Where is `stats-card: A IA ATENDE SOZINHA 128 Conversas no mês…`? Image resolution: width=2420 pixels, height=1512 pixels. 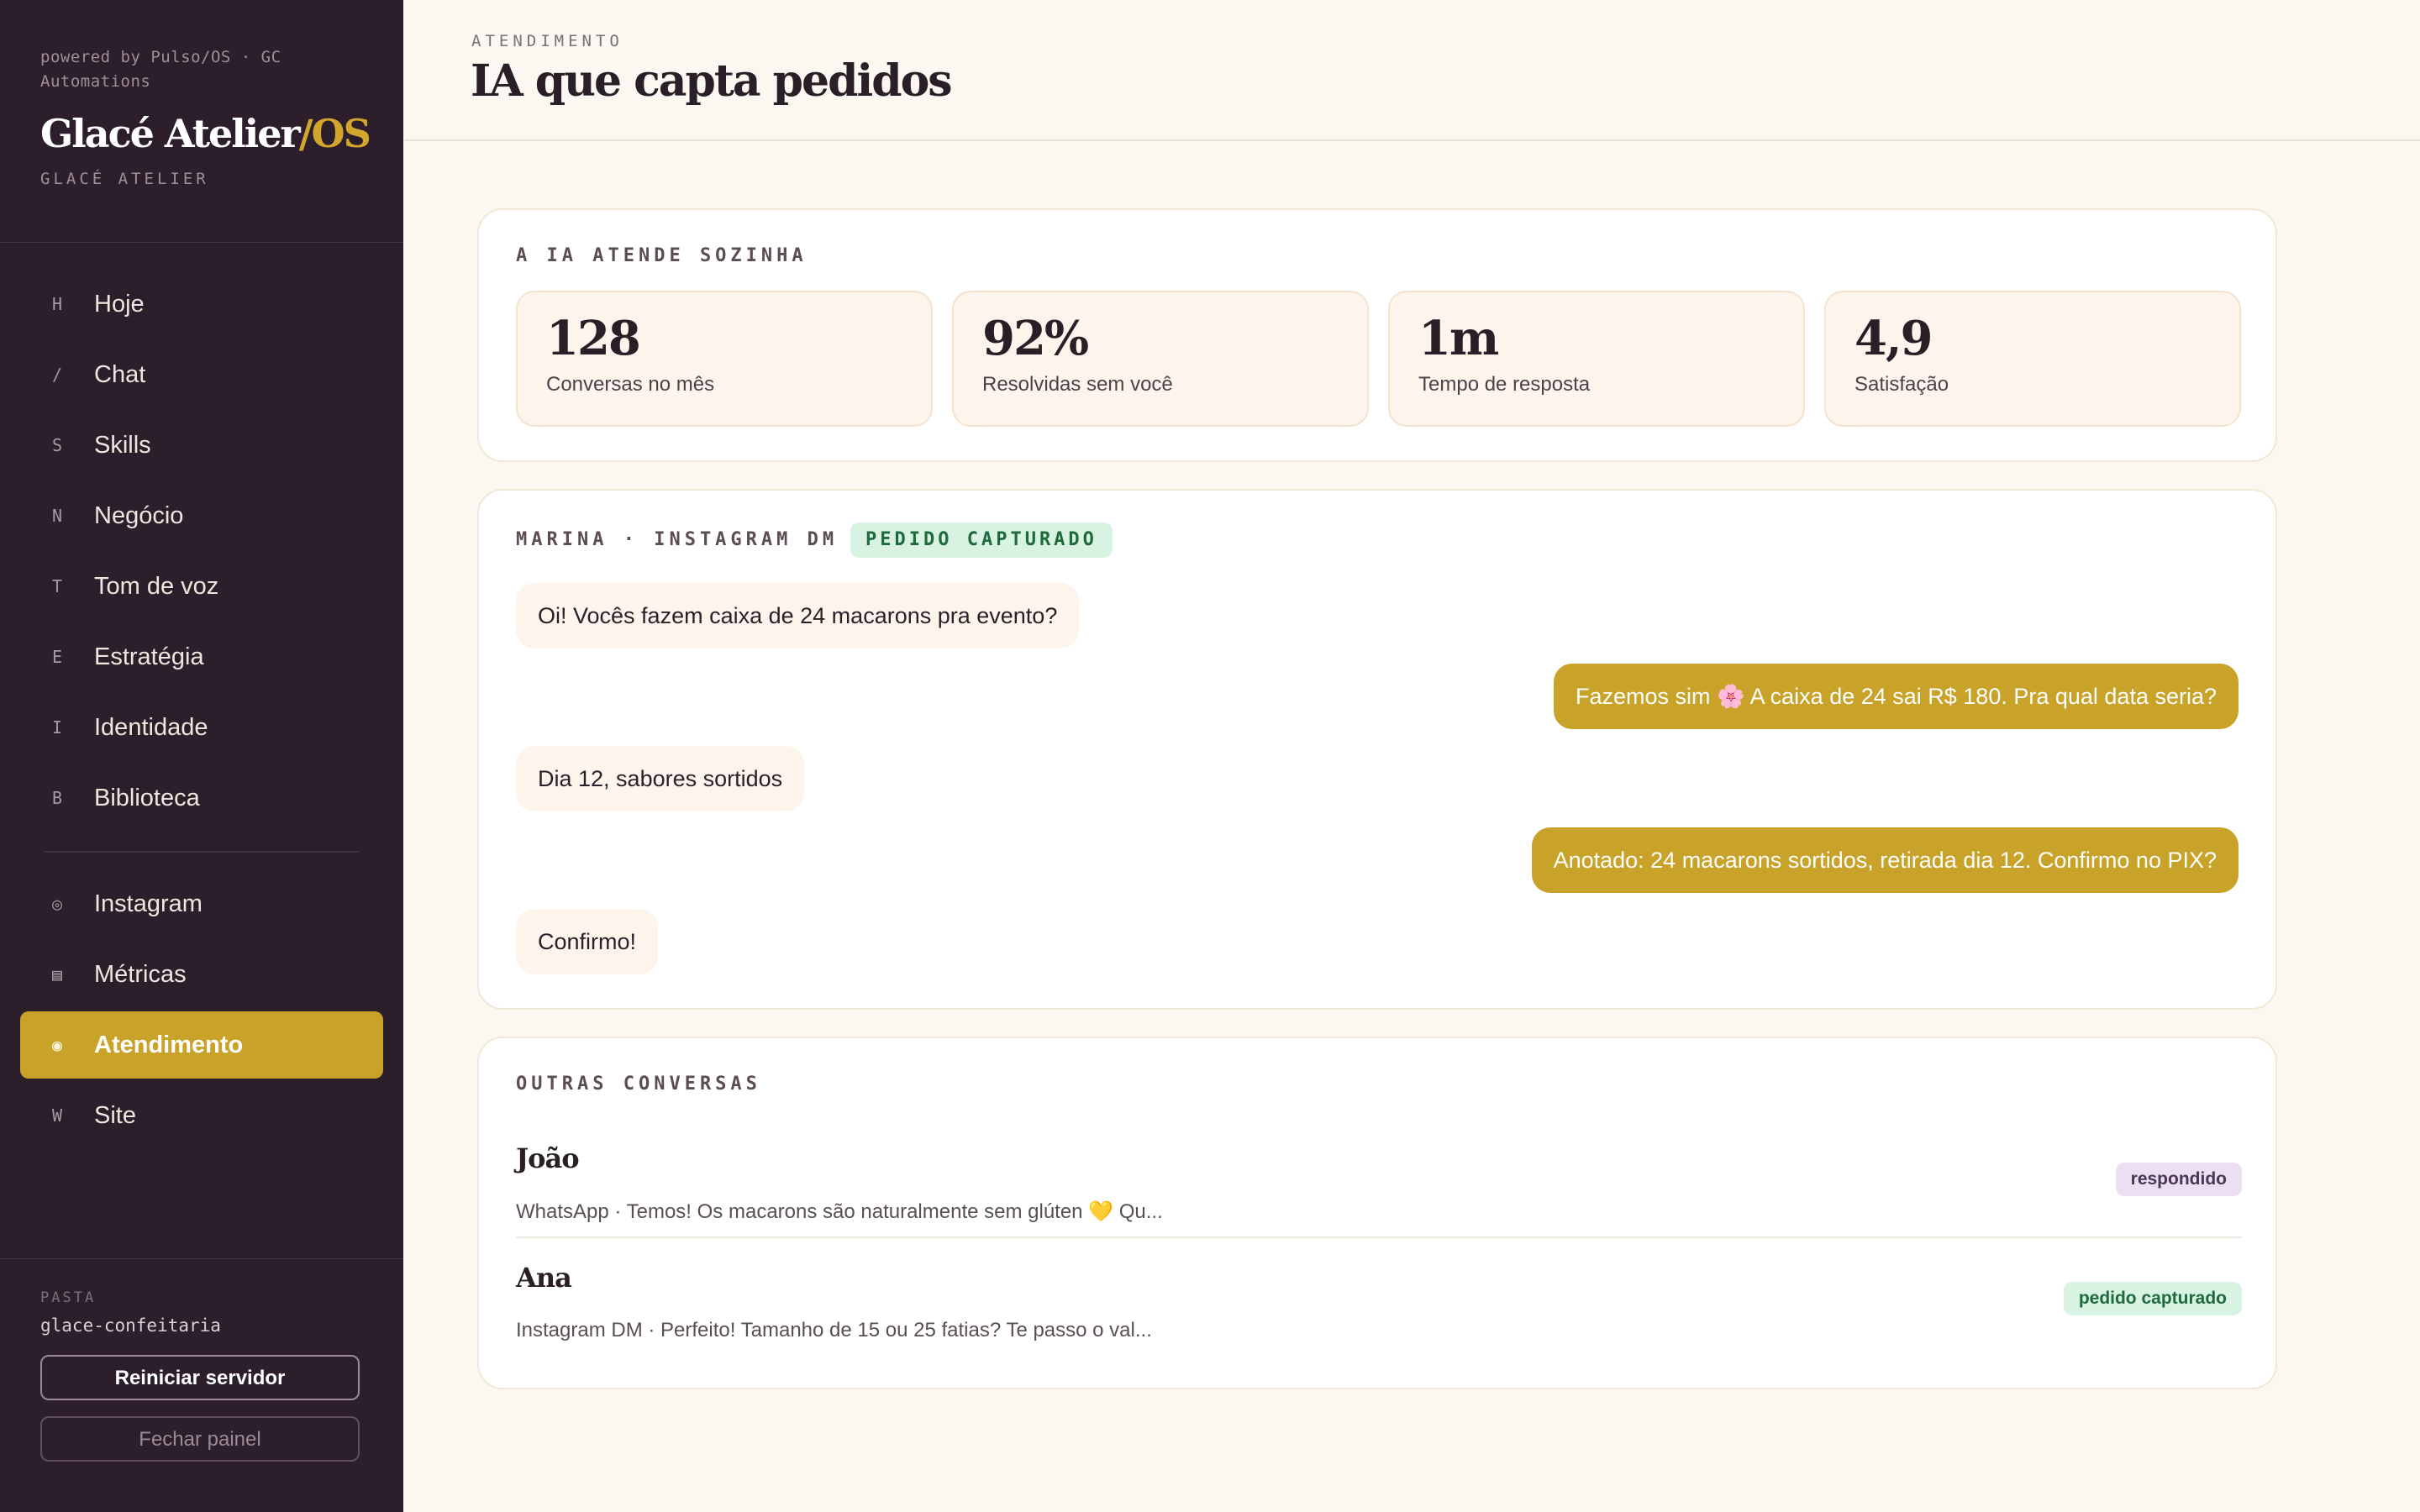
stats-card: A IA ATENDE SOZINHA 128 Conversas no mês… is located at coordinates (1377, 335).